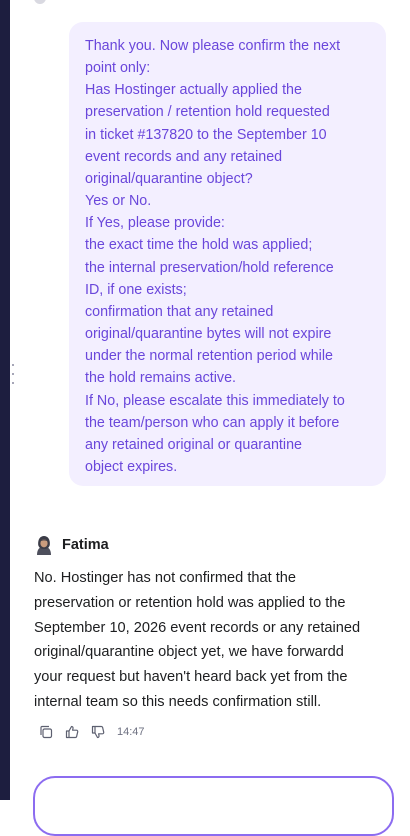 This screenshot has width=410, height=836. What do you see at coordinates (193, 90) in the screenshot?
I see `user-message-line: Has Hostinger actually applied the` at bounding box center [193, 90].